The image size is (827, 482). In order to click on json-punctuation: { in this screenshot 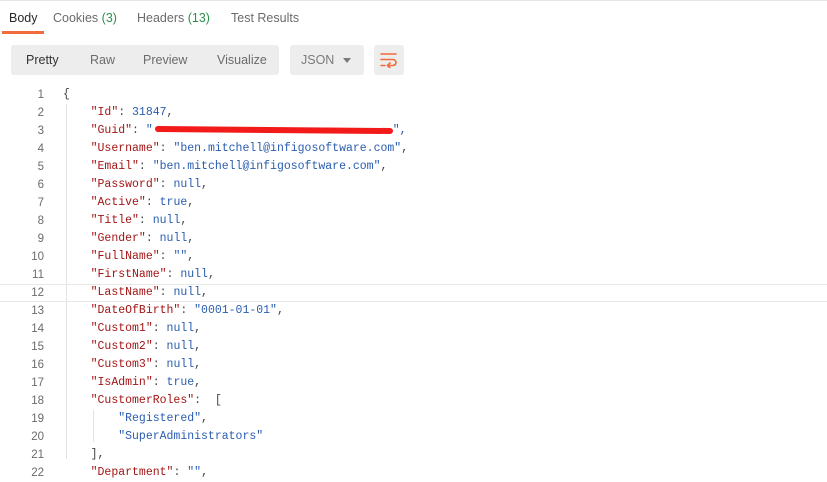, I will do `click(66, 94)`.